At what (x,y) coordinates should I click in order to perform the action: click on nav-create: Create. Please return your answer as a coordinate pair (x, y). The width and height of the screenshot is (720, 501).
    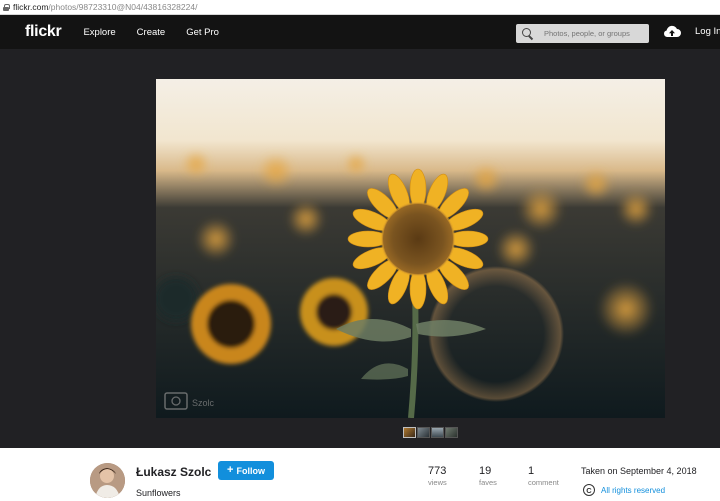
    Looking at the image, I should click on (151, 32).